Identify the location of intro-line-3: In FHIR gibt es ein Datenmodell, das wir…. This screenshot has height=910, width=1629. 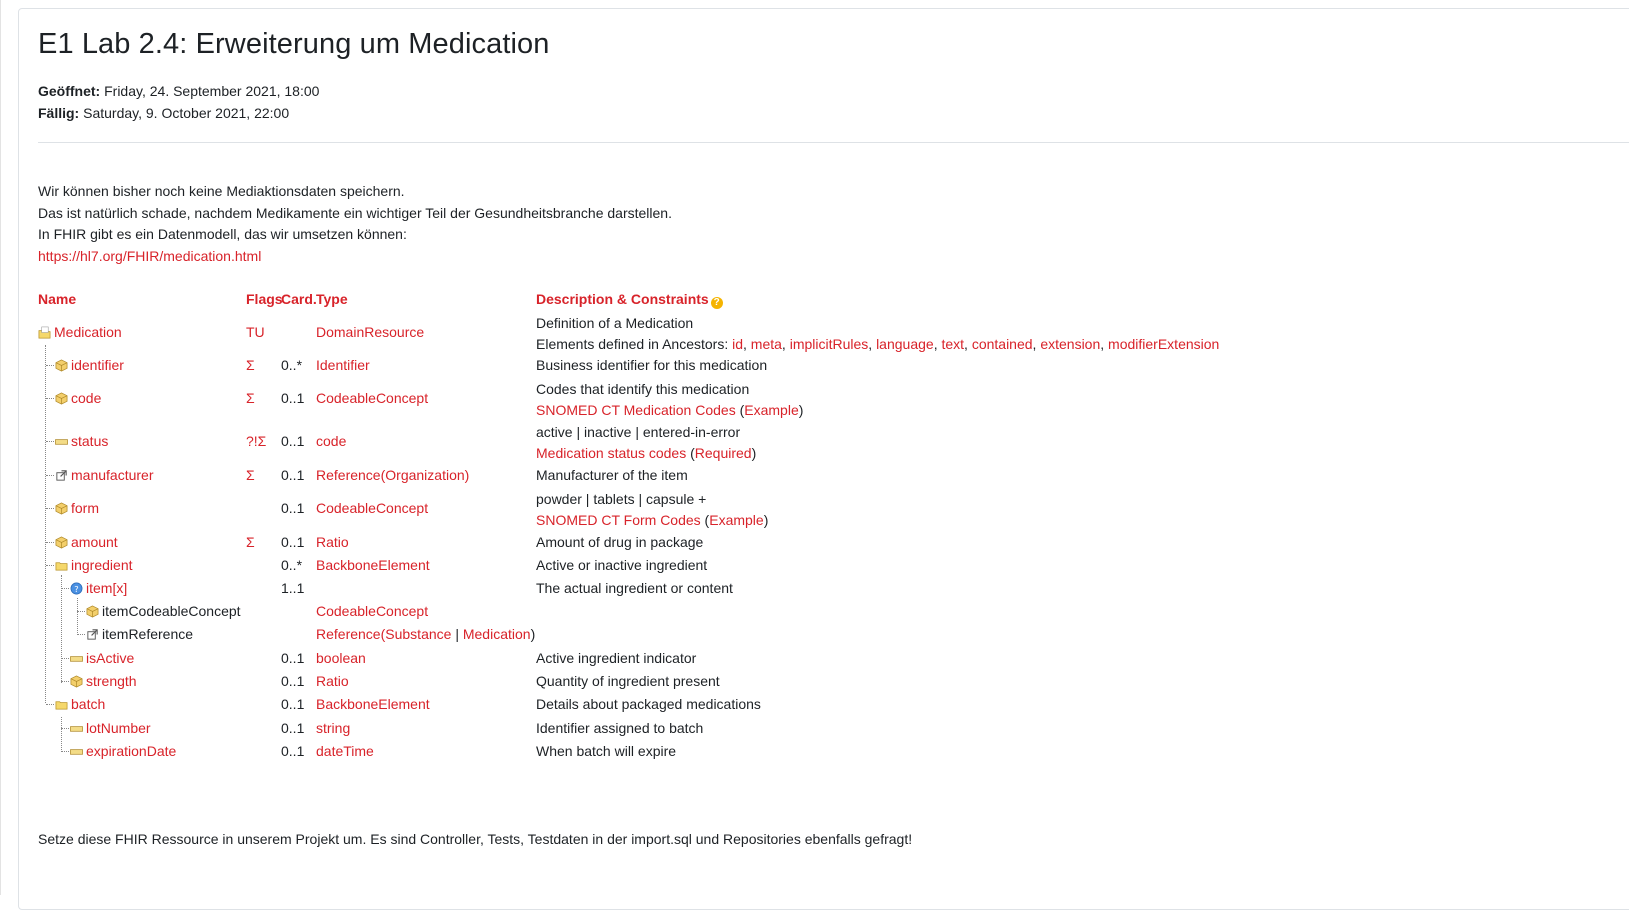
(222, 234).